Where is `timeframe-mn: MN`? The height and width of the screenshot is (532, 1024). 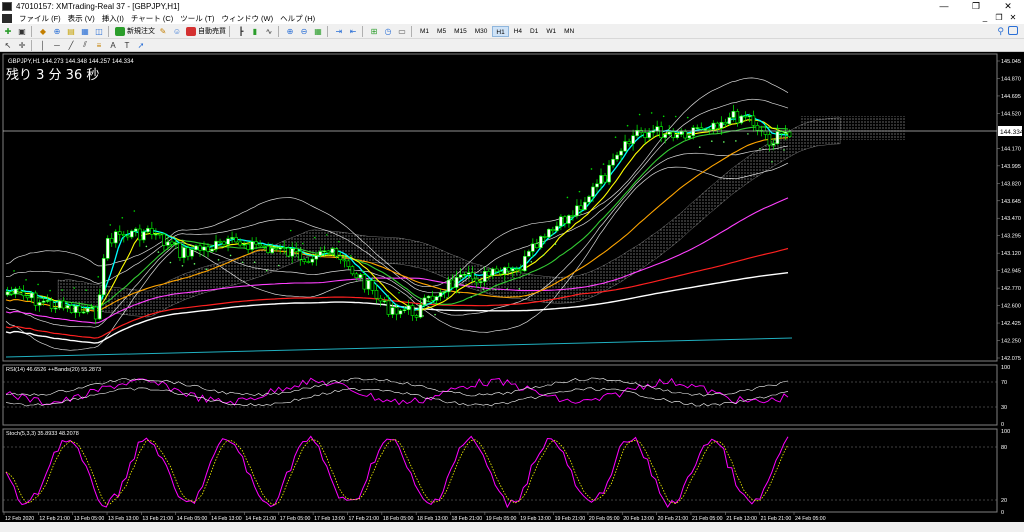
timeframe-mn: MN is located at coordinates (569, 31).